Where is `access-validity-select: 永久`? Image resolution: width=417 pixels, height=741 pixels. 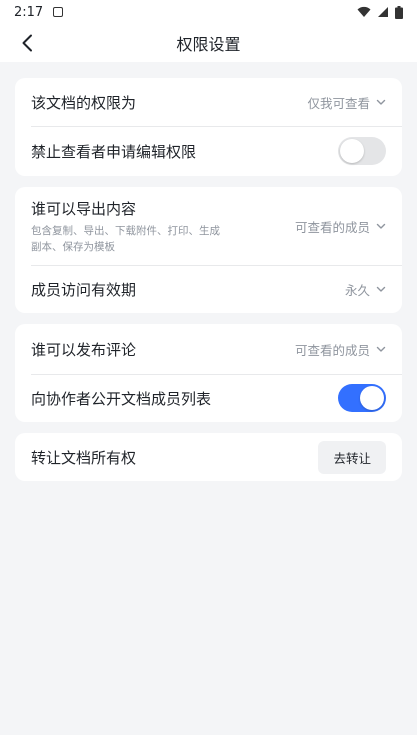 access-validity-select: 永久 is located at coordinates (365, 289).